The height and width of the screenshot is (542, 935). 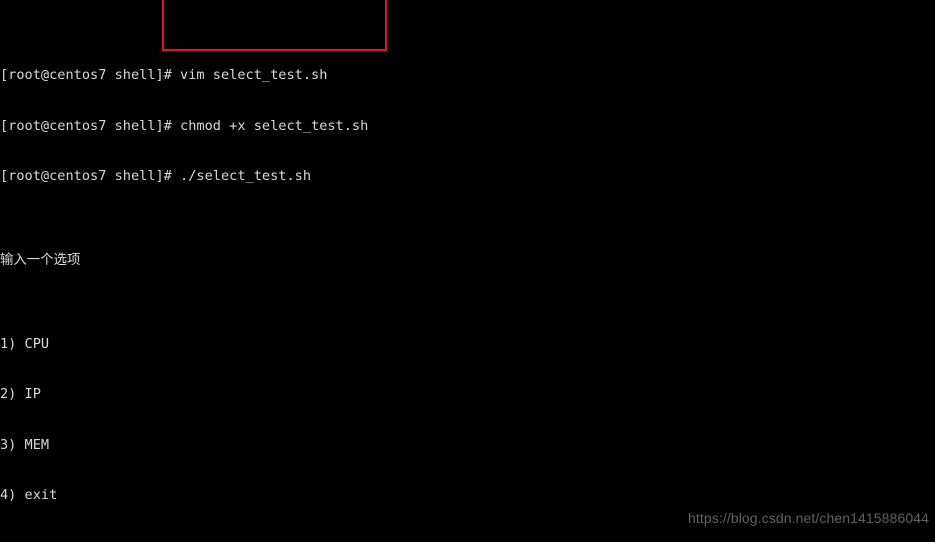 I want to click on menu-item-exit: 4) exit, so click(x=467, y=495).